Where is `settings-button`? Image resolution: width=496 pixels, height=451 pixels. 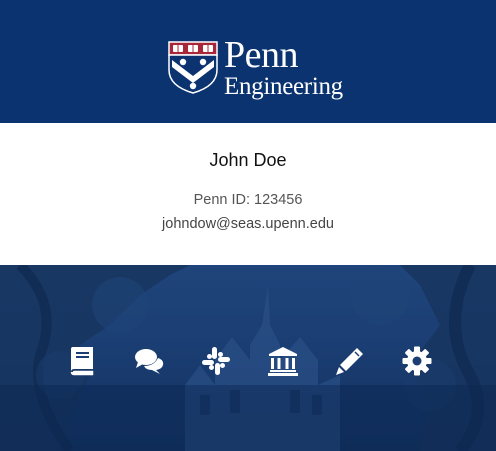 settings-button is located at coordinates (417, 361).